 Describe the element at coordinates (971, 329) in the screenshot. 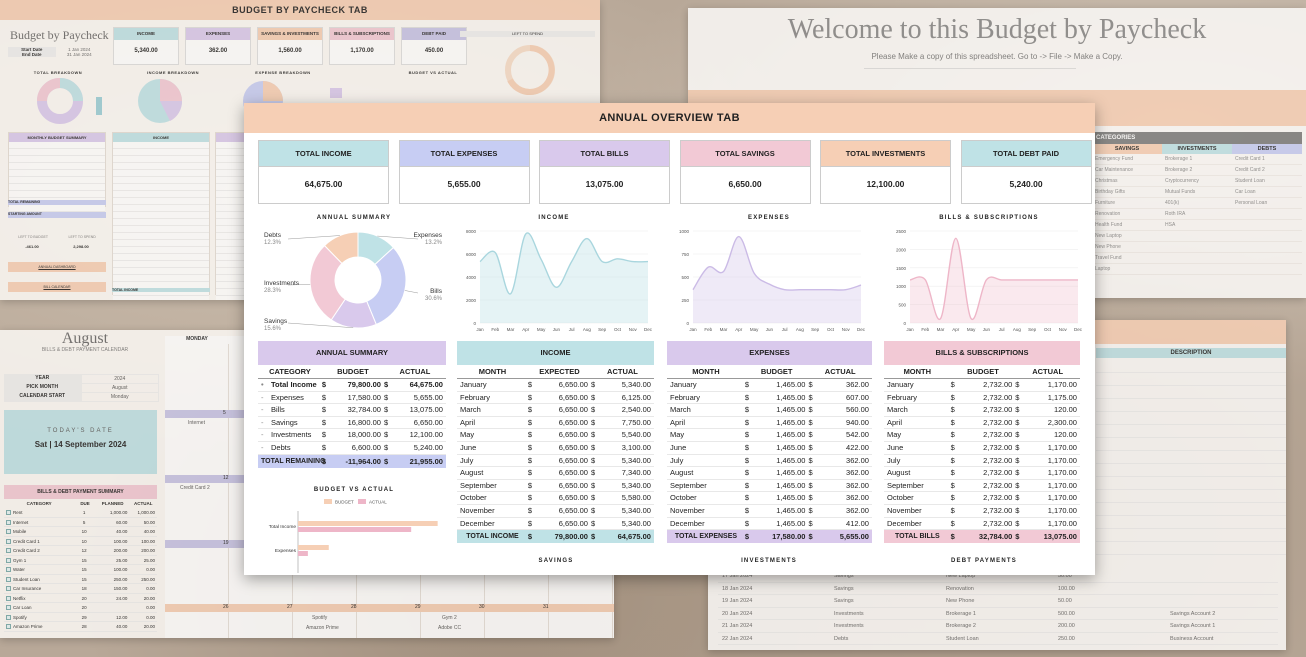

I see `x-tick-label: May` at that location.